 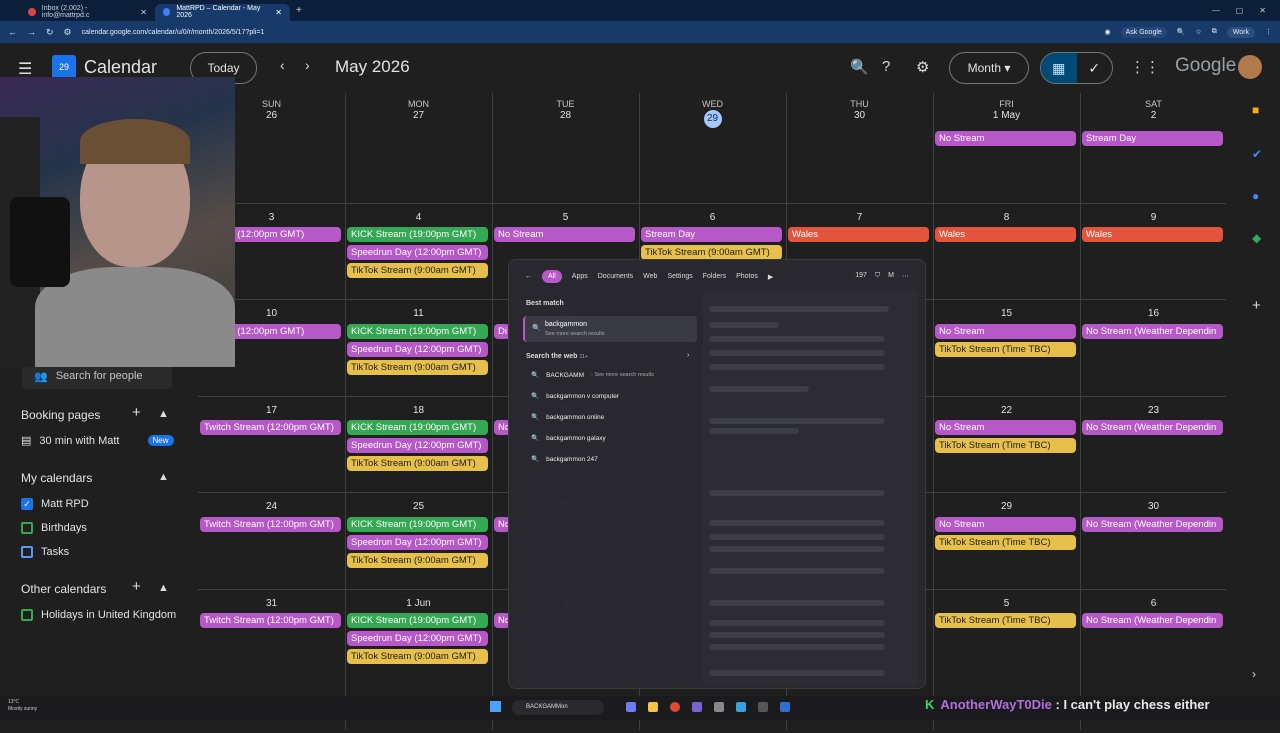 I want to click on chrome-icon, so click(x=675, y=707).